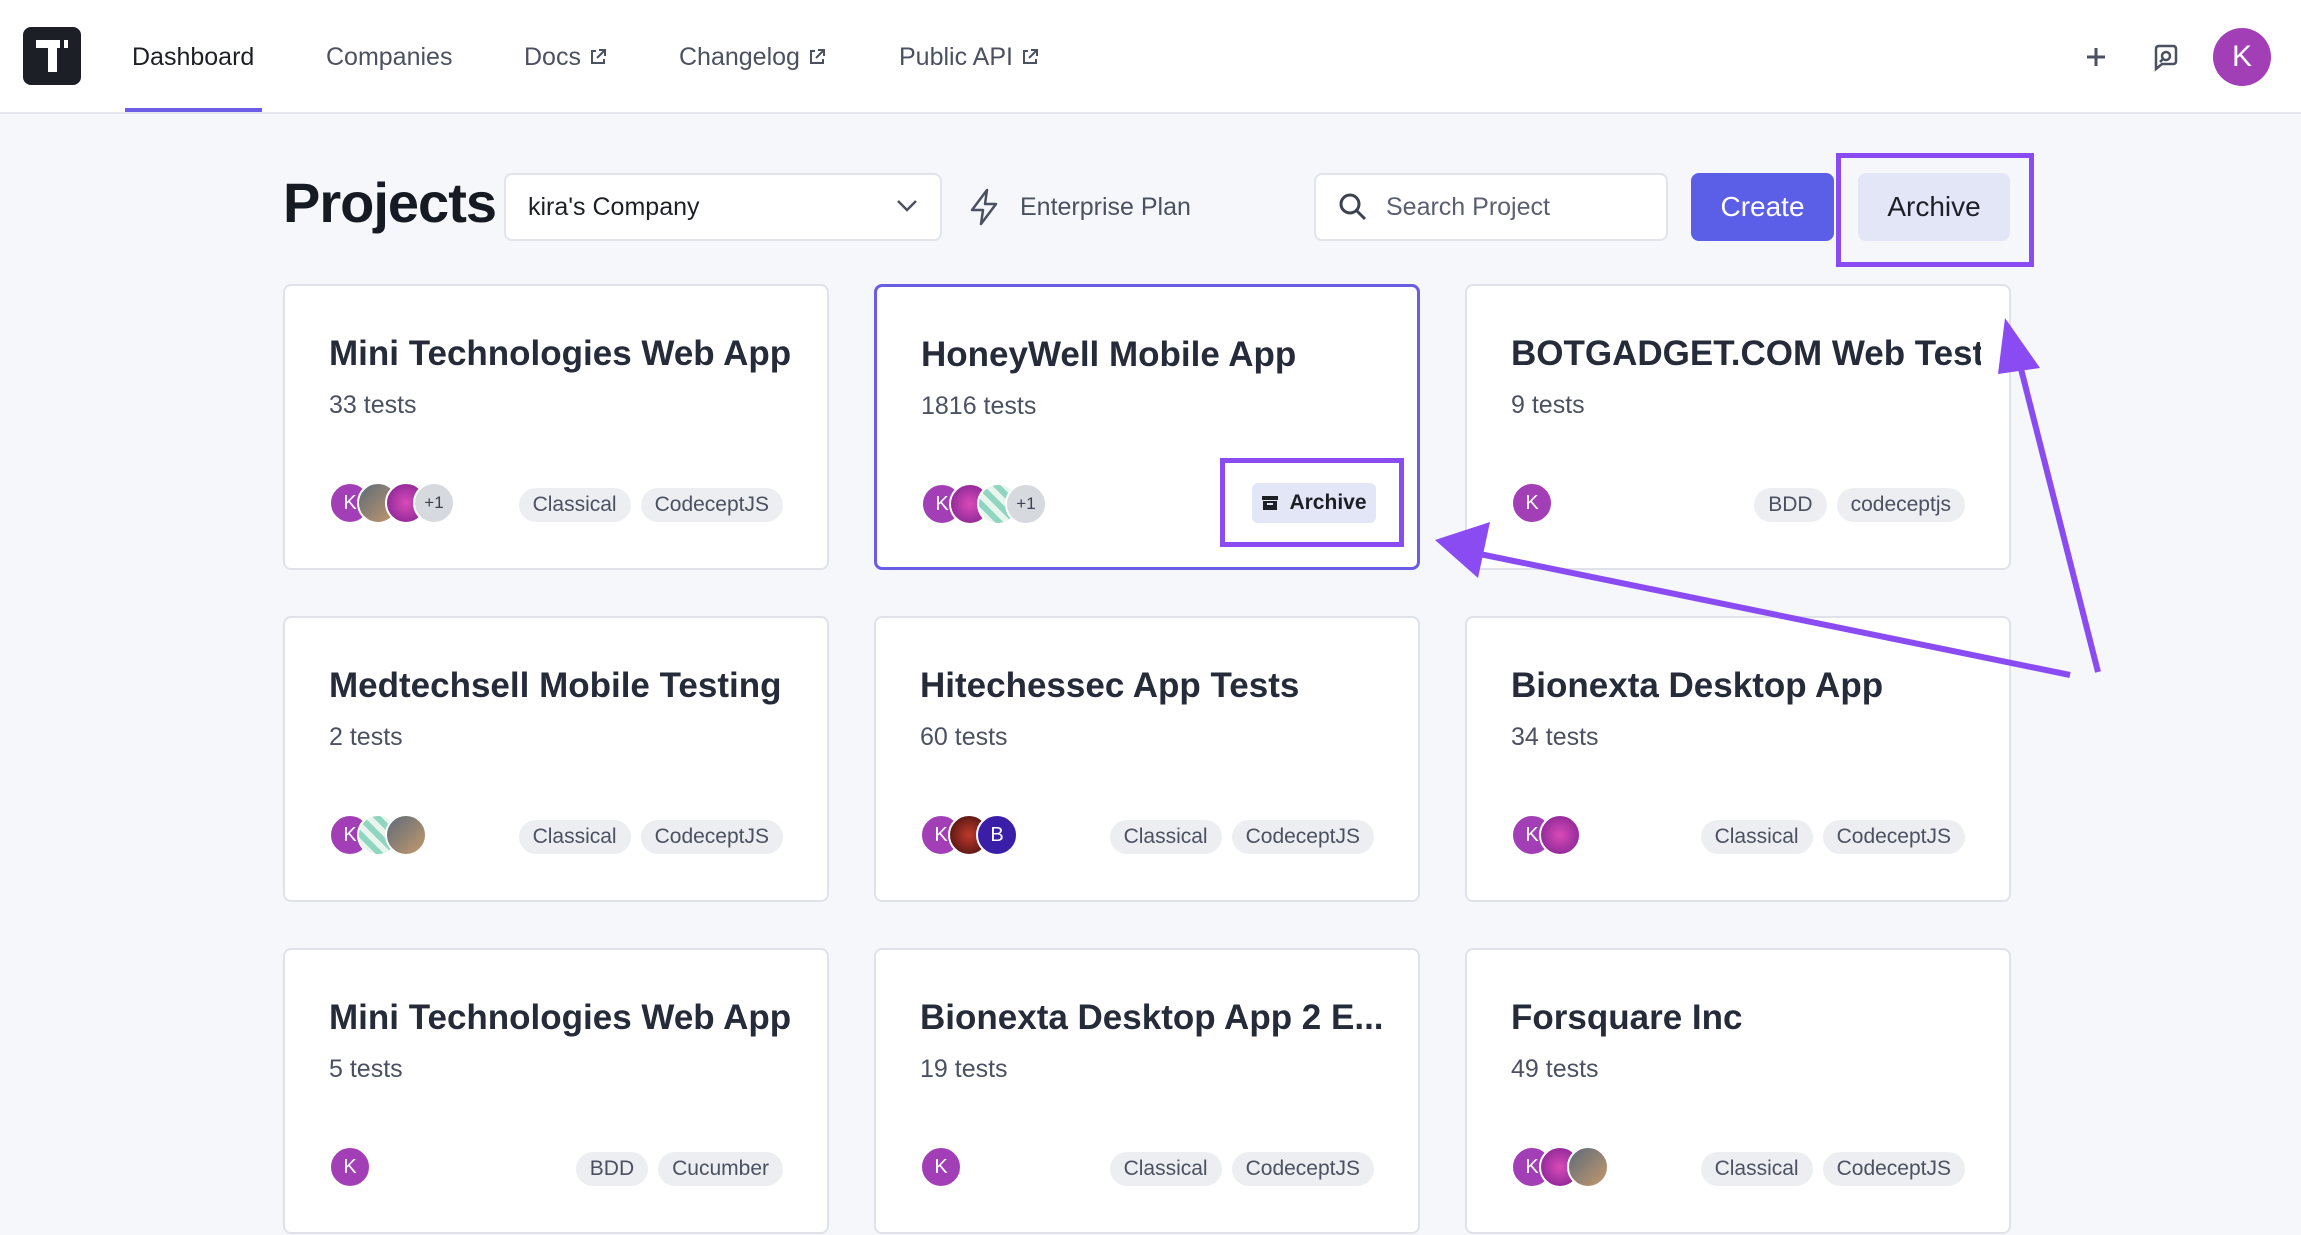  I want to click on tag: Cucumber, so click(720, 1169).